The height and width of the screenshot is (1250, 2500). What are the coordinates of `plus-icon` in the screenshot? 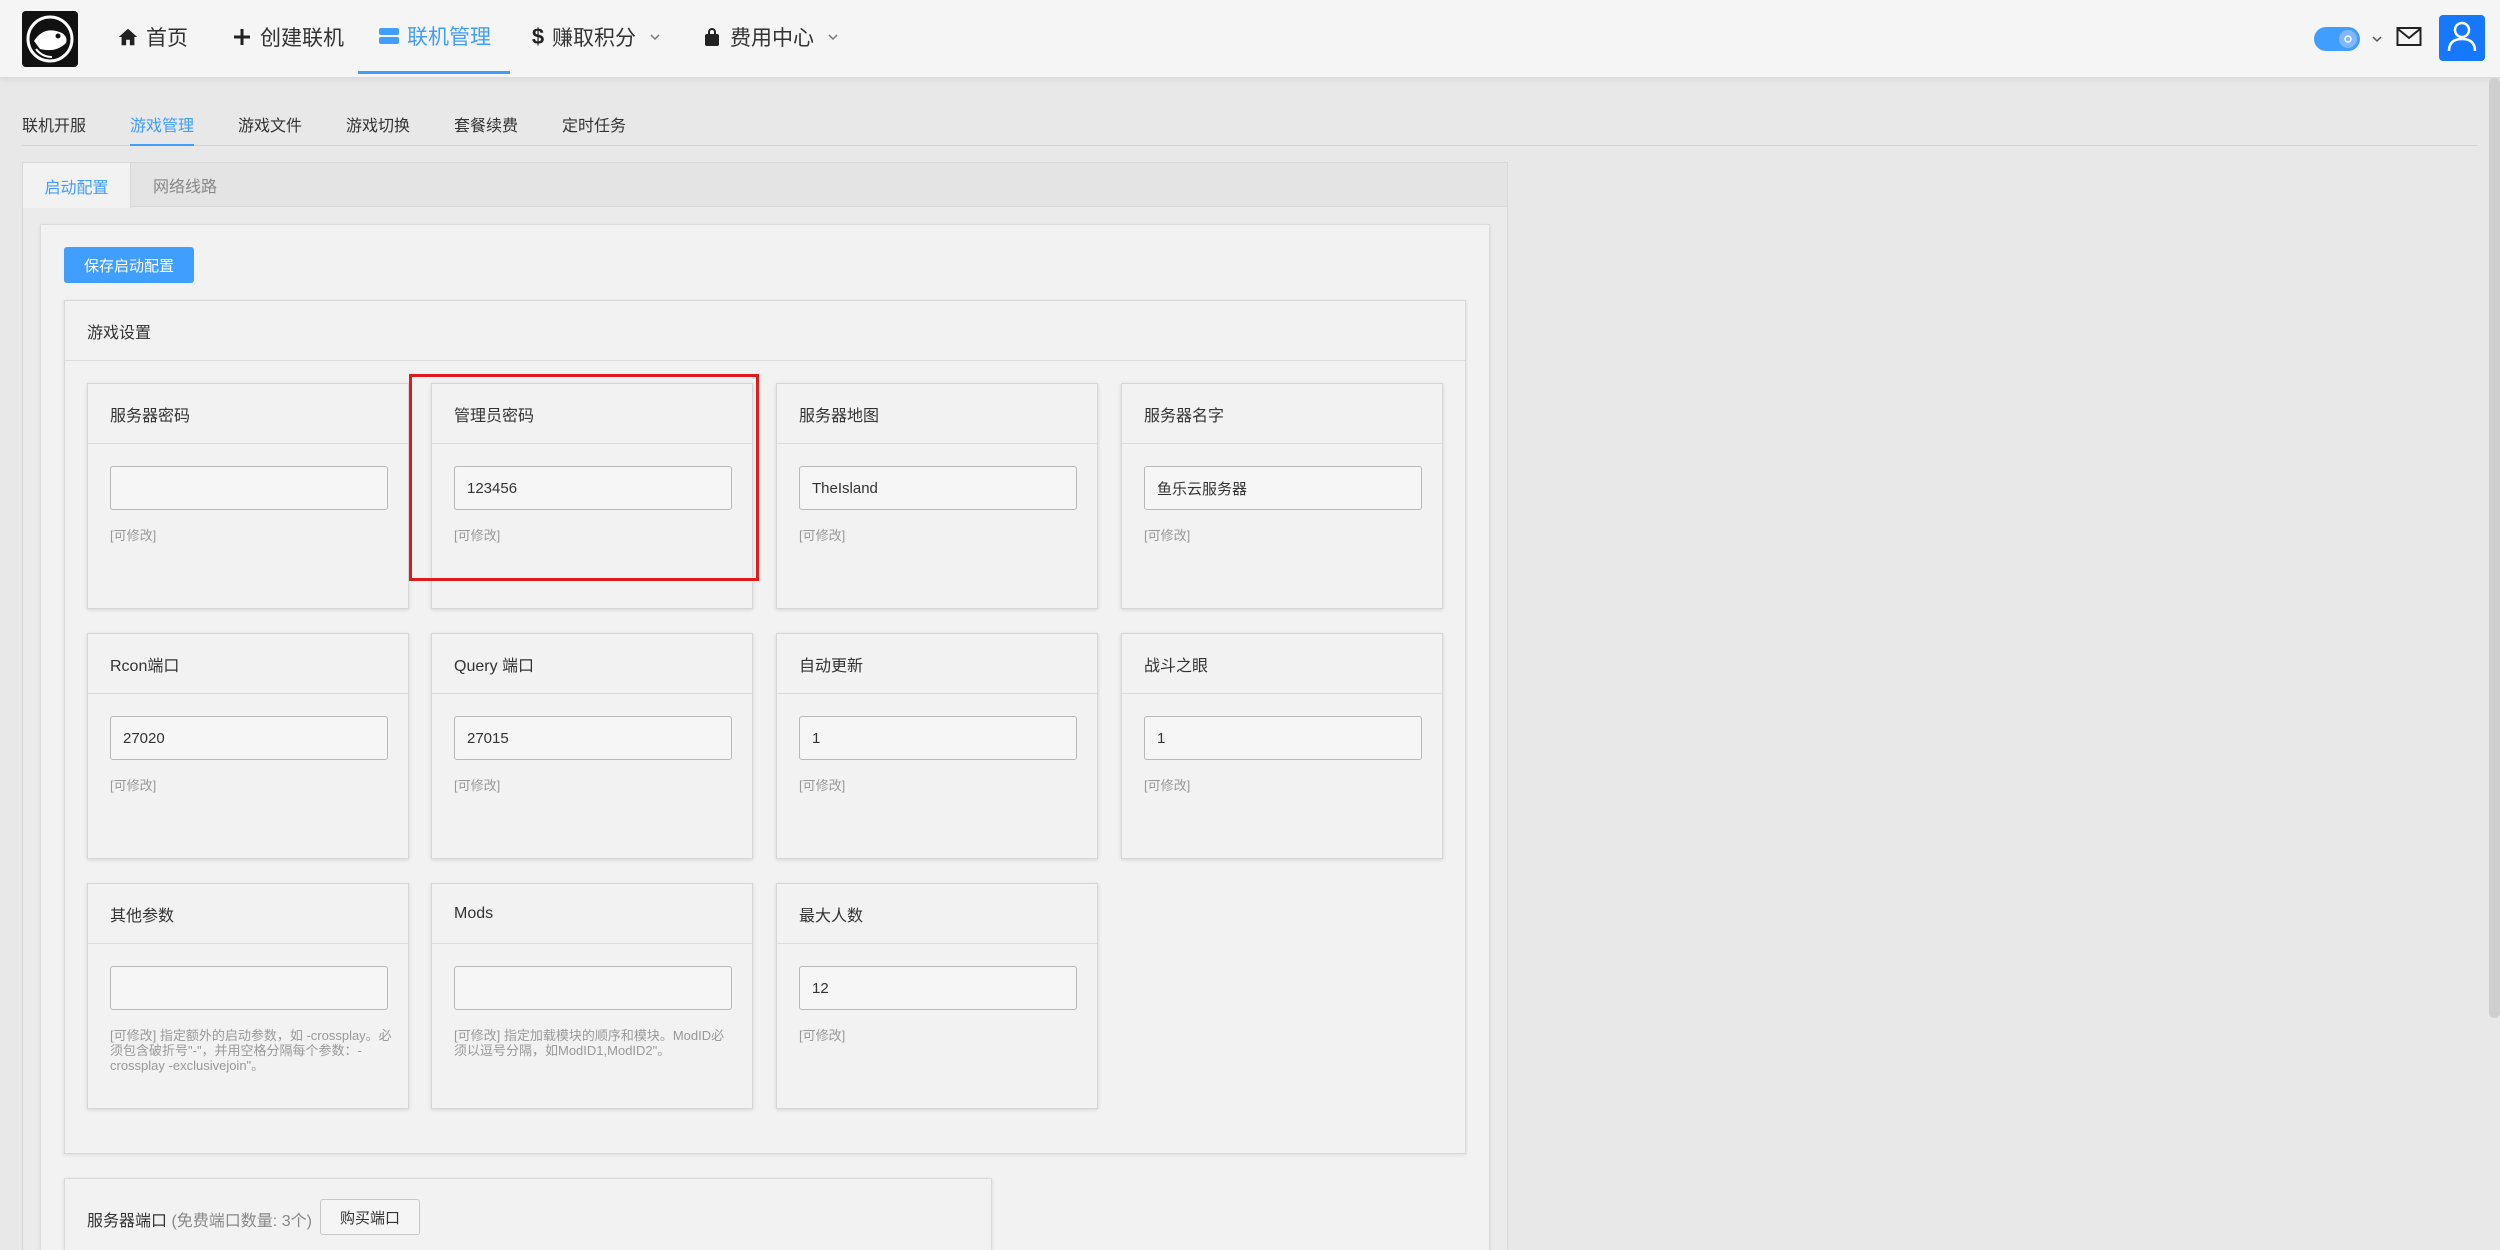 It's located at (242, 37).